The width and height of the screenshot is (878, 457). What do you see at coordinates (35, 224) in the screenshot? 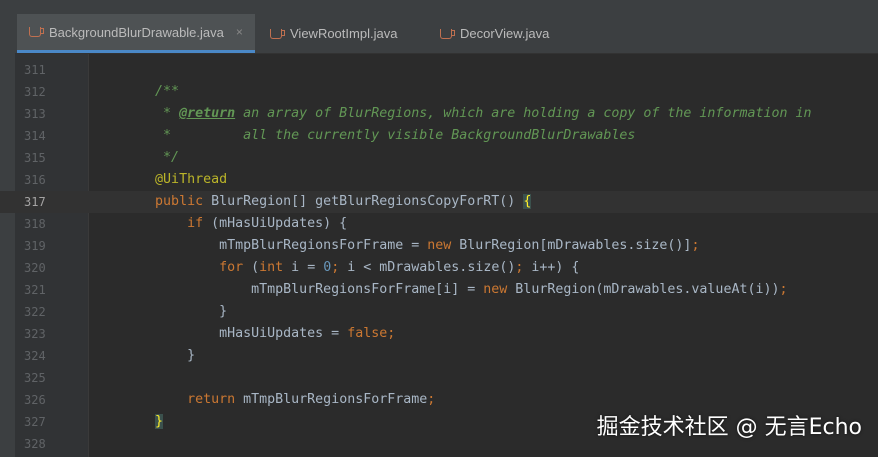
I see `line-number: 318` at bounding box center [35, 224].